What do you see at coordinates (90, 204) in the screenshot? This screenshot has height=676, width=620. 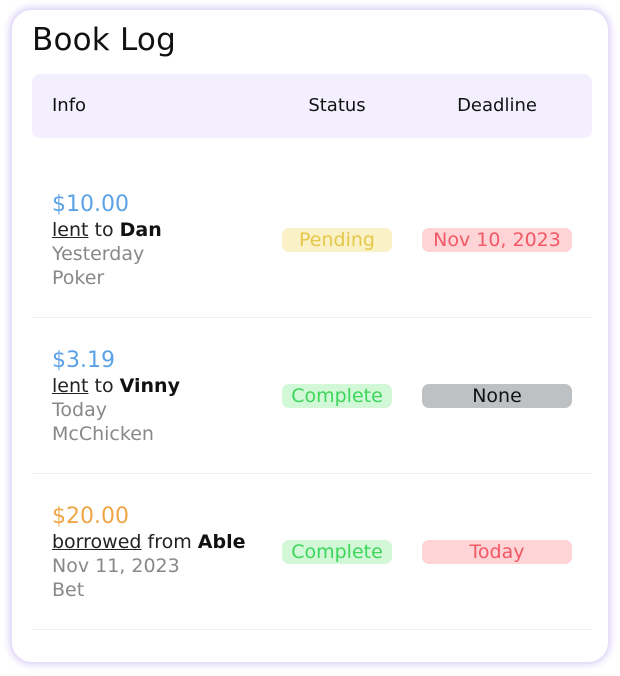 I see `entry-amount: $10.00` at bounding box center [90, 204].